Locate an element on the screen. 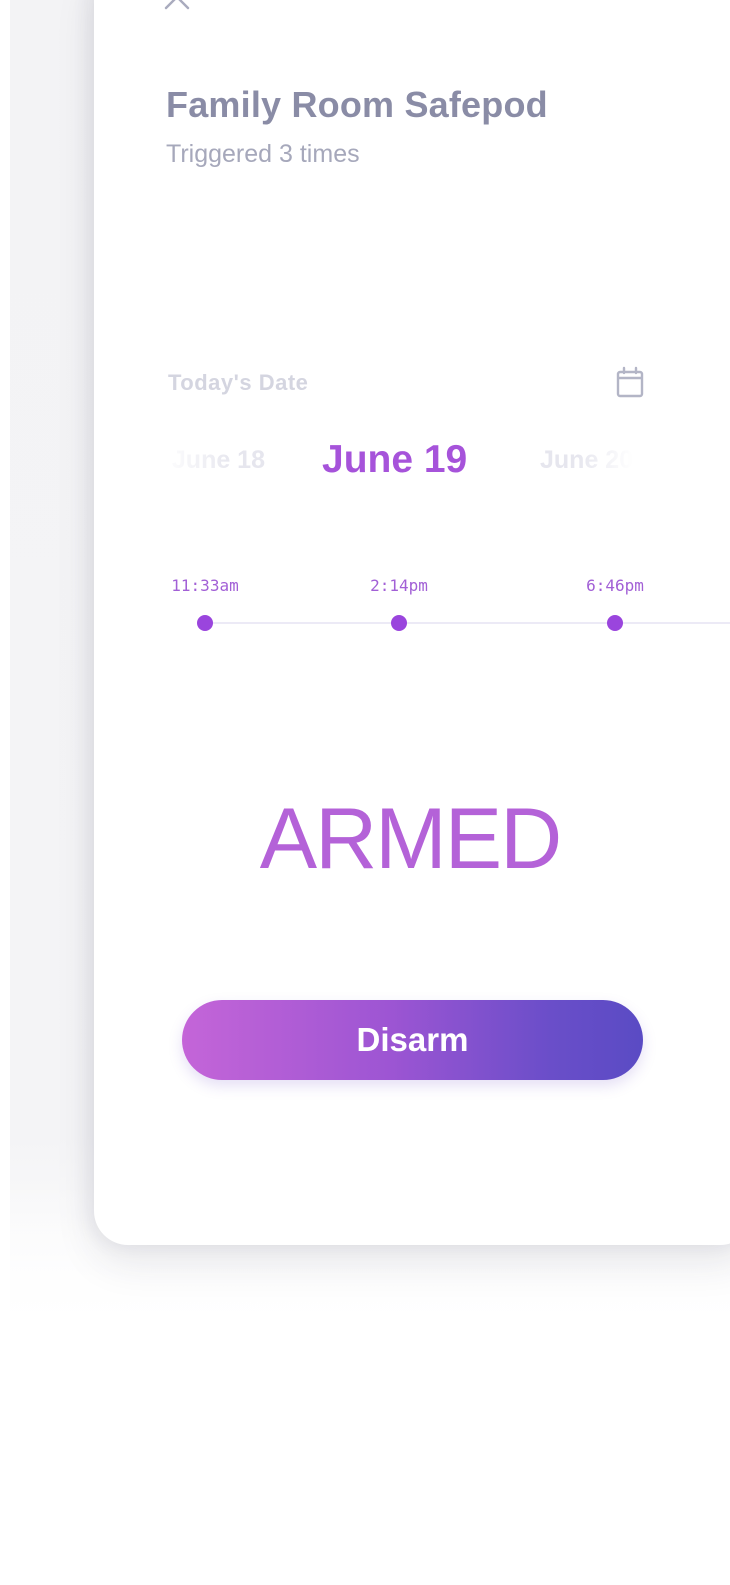 The image size is (730, 1585). device-title: Family Room Safepod is located at coordinates (357, 104).